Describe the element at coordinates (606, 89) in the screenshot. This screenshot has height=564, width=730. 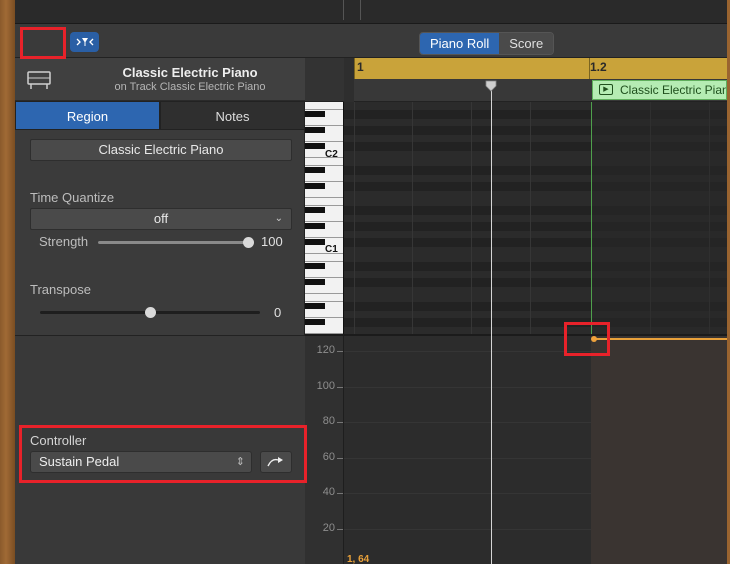
I see `play-region-icon: ▶` at that location.